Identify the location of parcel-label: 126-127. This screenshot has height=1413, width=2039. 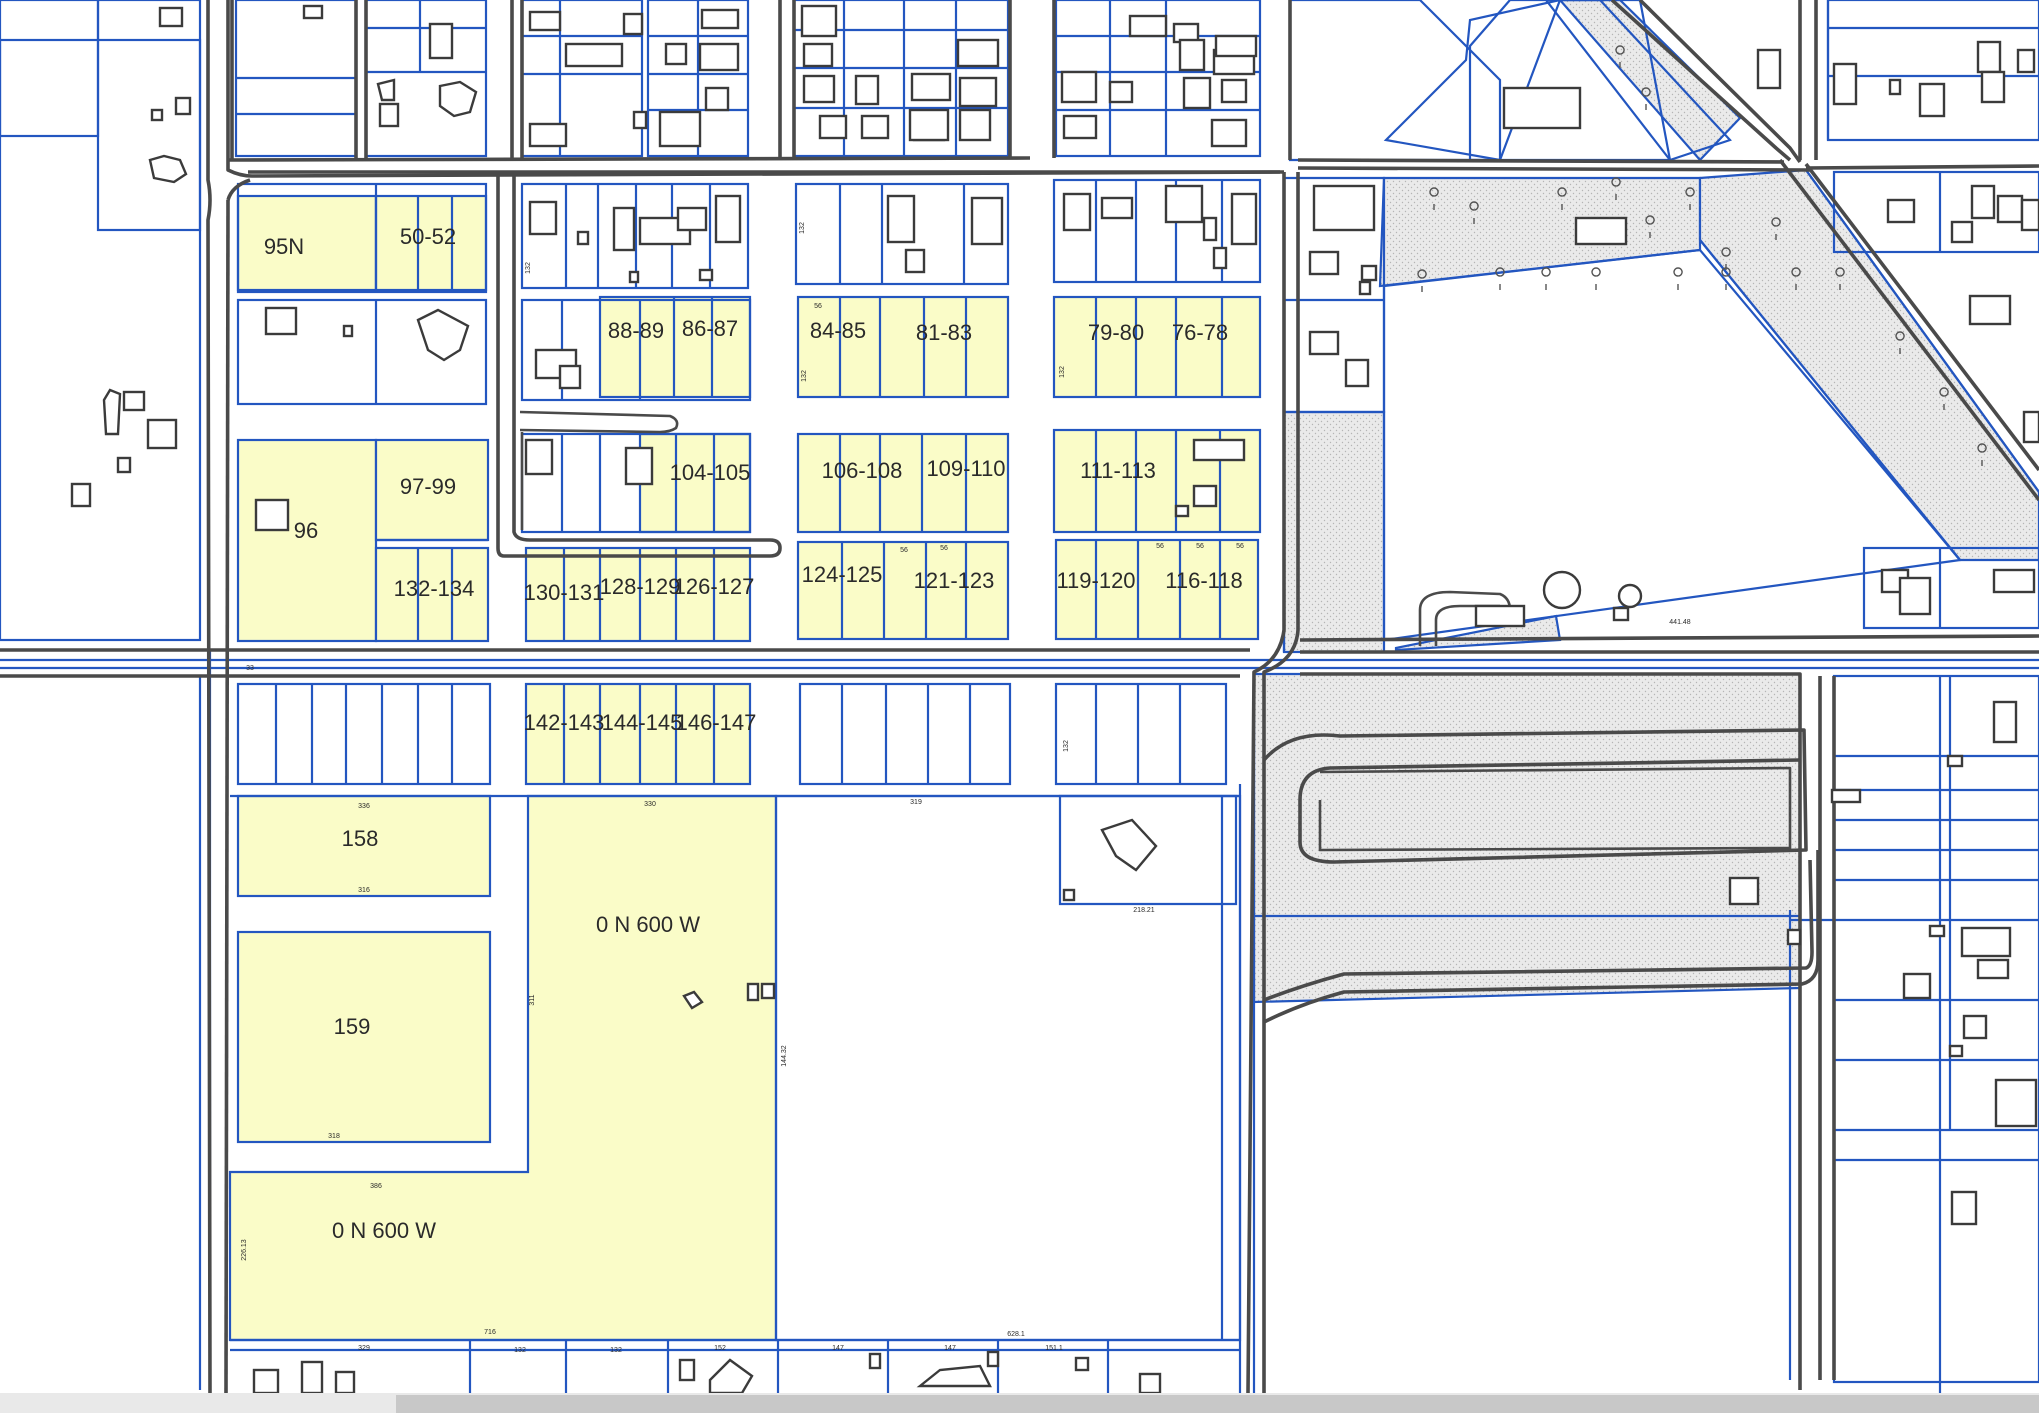
(714, 586).